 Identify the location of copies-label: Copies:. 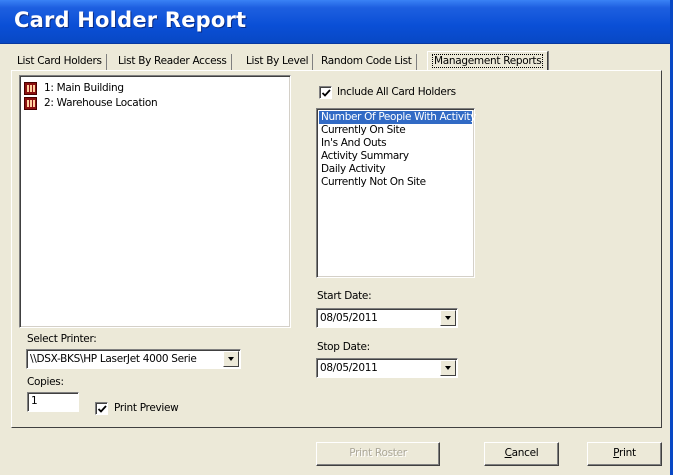
(45, 382).